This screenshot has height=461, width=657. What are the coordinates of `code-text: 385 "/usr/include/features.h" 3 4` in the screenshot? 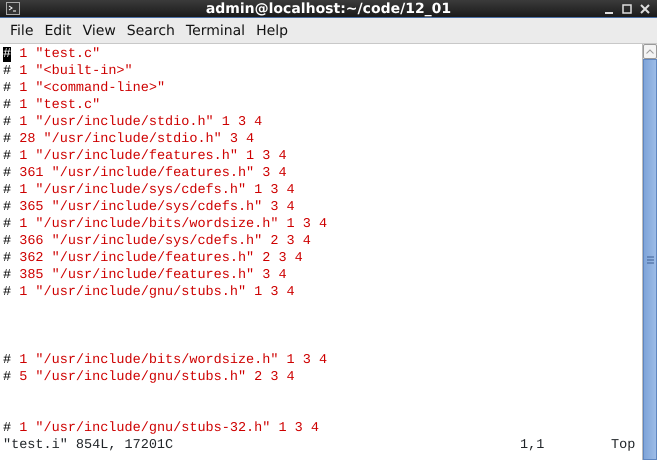 It's located at (153, 275).